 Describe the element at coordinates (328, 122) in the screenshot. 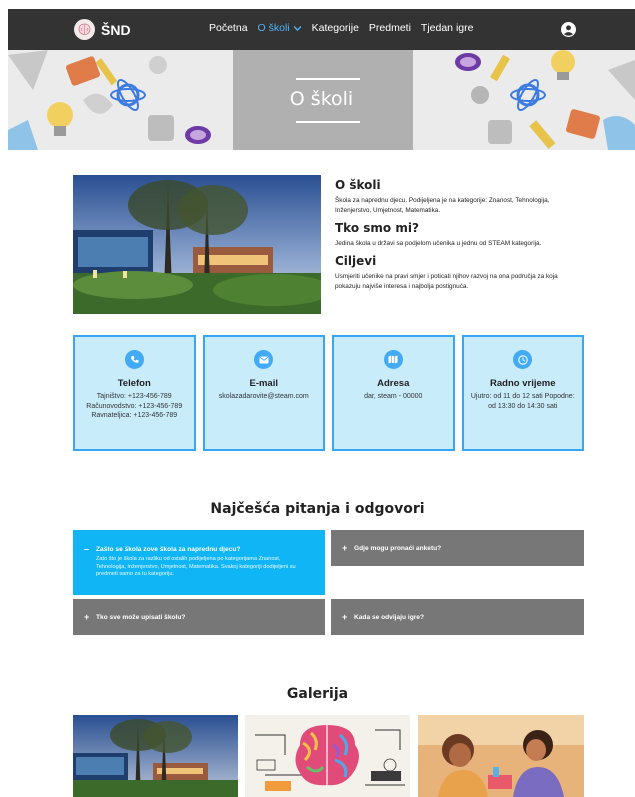

I see `hero-line-bottom` at that location.